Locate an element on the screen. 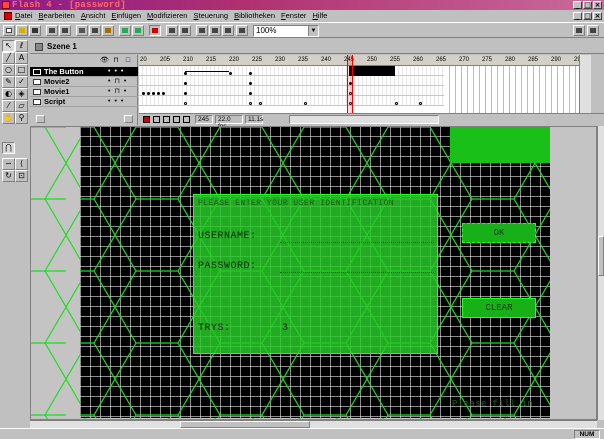 The height and width of the screenshot is (439, 604). hand-tool-icon: ✋ is located at coordinates (8, 118).